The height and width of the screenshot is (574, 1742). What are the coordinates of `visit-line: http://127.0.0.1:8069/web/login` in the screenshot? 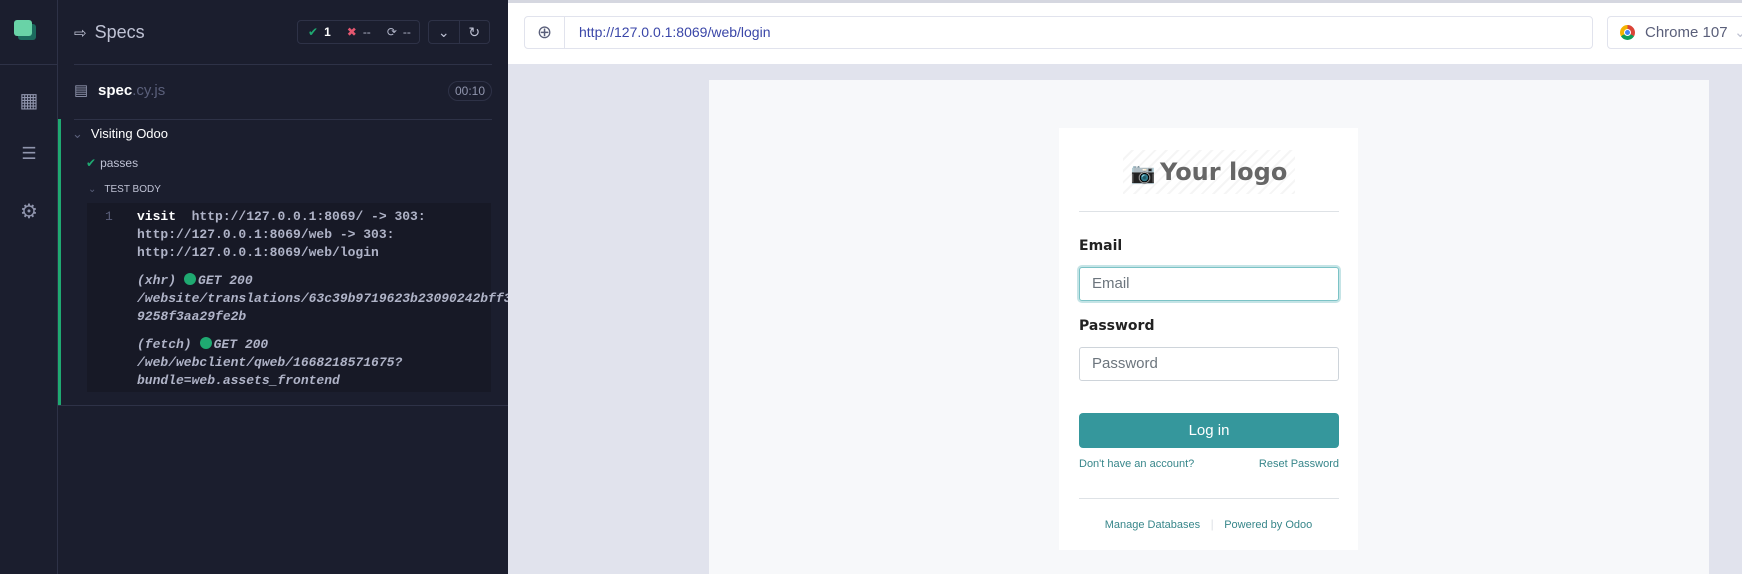 It's located at (258, 252).